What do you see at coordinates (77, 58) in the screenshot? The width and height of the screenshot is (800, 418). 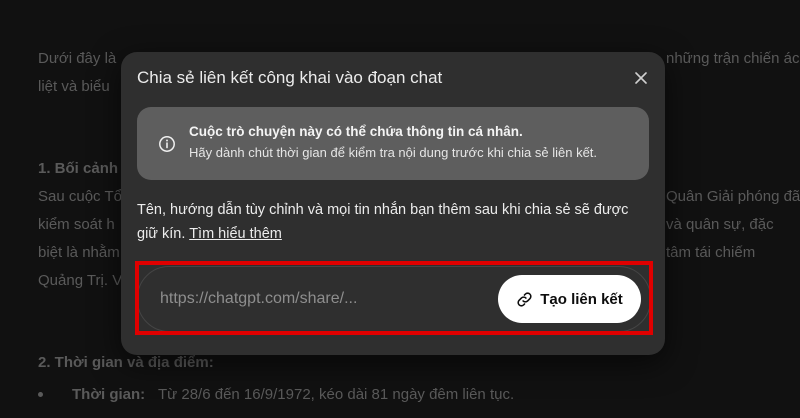 I see `bg-text-line: Dưới đây là` at bounding box center [77, 58].